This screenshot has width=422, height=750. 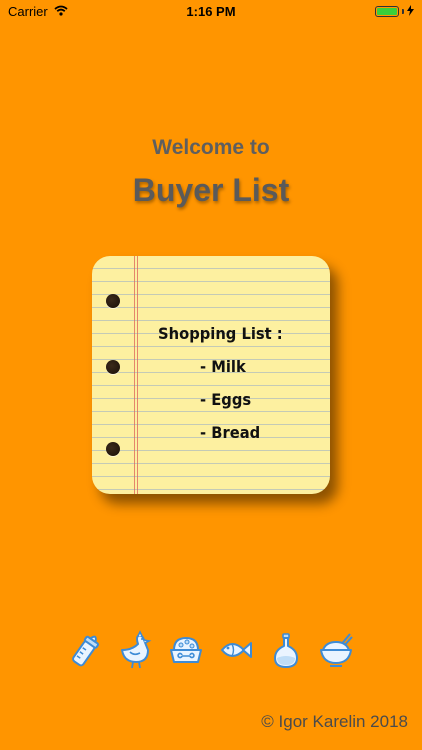 I want to click on list-item-milk: - Milk, so click(x=223, y=366).